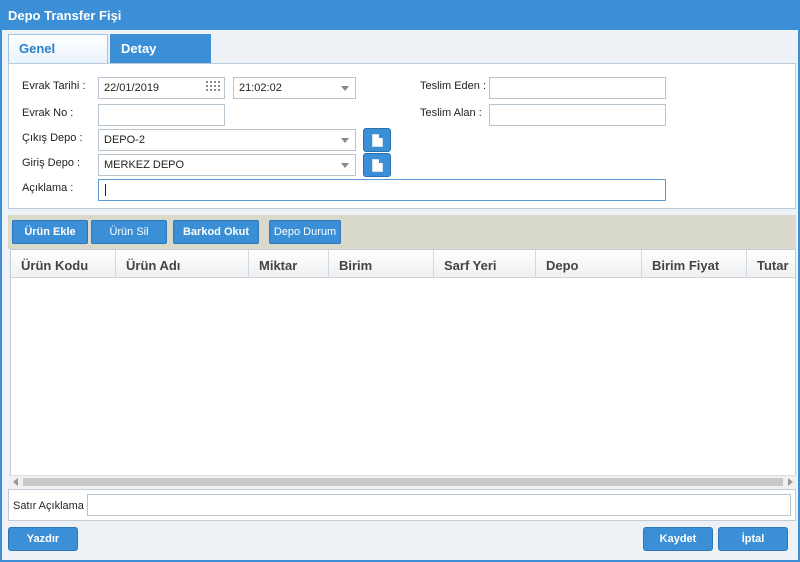 The width and height of the screenshot is (800, 562). I want to click on col-depo: Depo, so click(589, 264).